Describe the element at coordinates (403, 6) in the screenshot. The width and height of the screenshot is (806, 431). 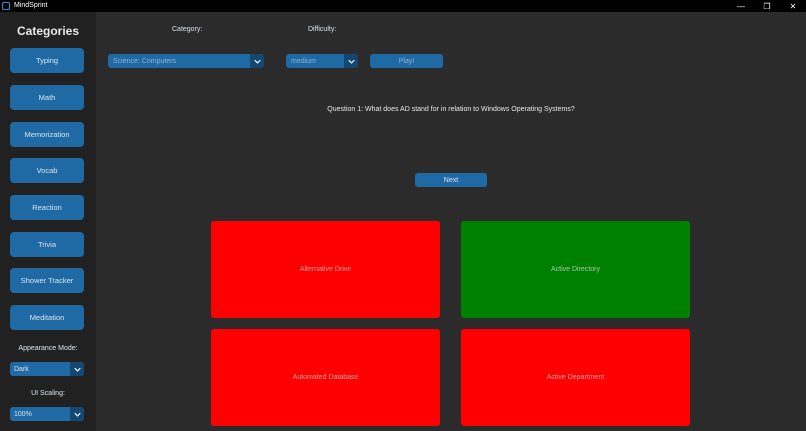
I see `title-bar: MindSprint — ❐ ✕` at that location.